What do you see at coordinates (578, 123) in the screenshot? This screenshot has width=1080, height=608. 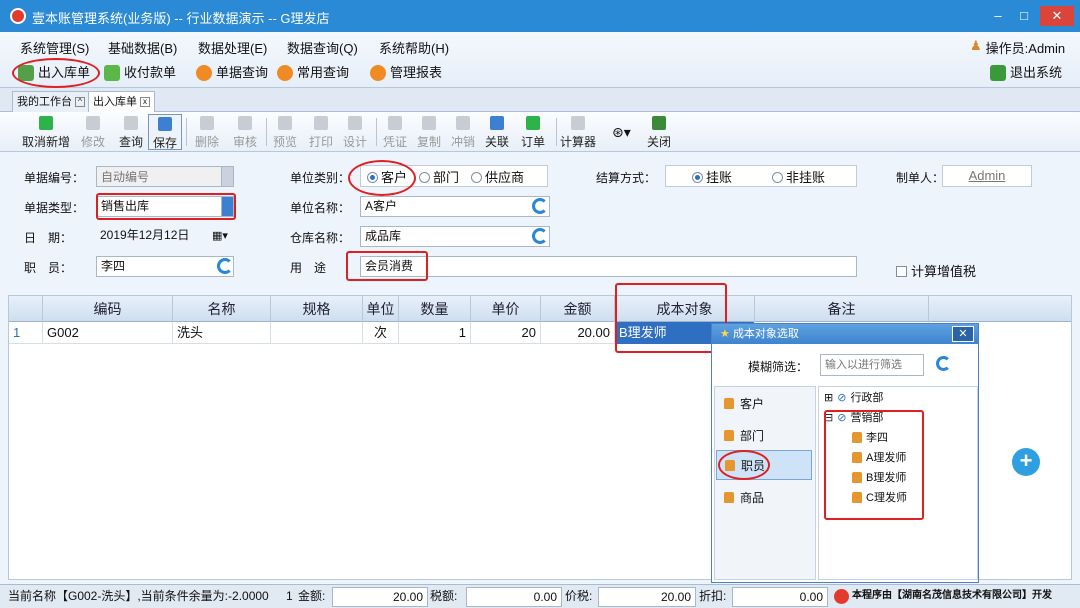 I see `calculator-icon` at bounding box center [578, 123].